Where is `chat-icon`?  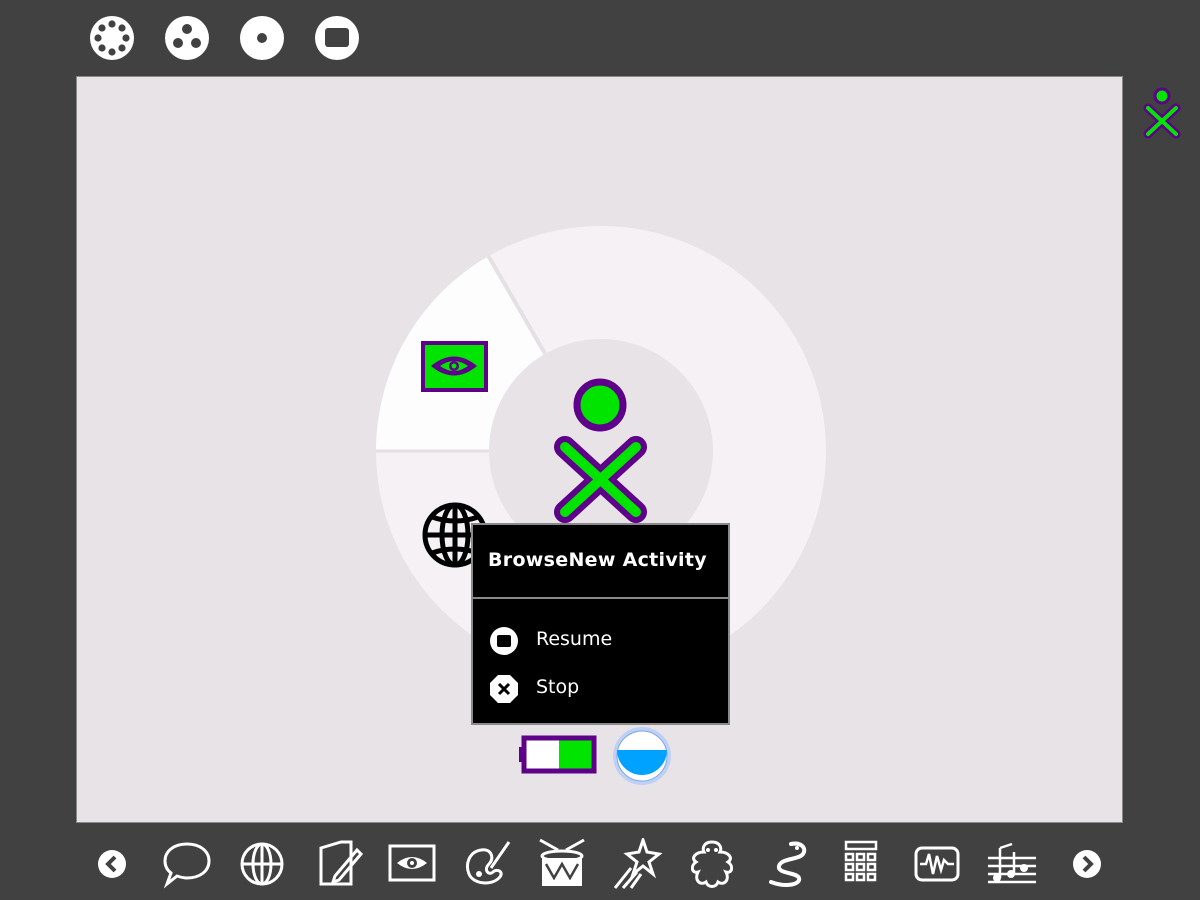
chat-icon is located at coordinates (187, 864).